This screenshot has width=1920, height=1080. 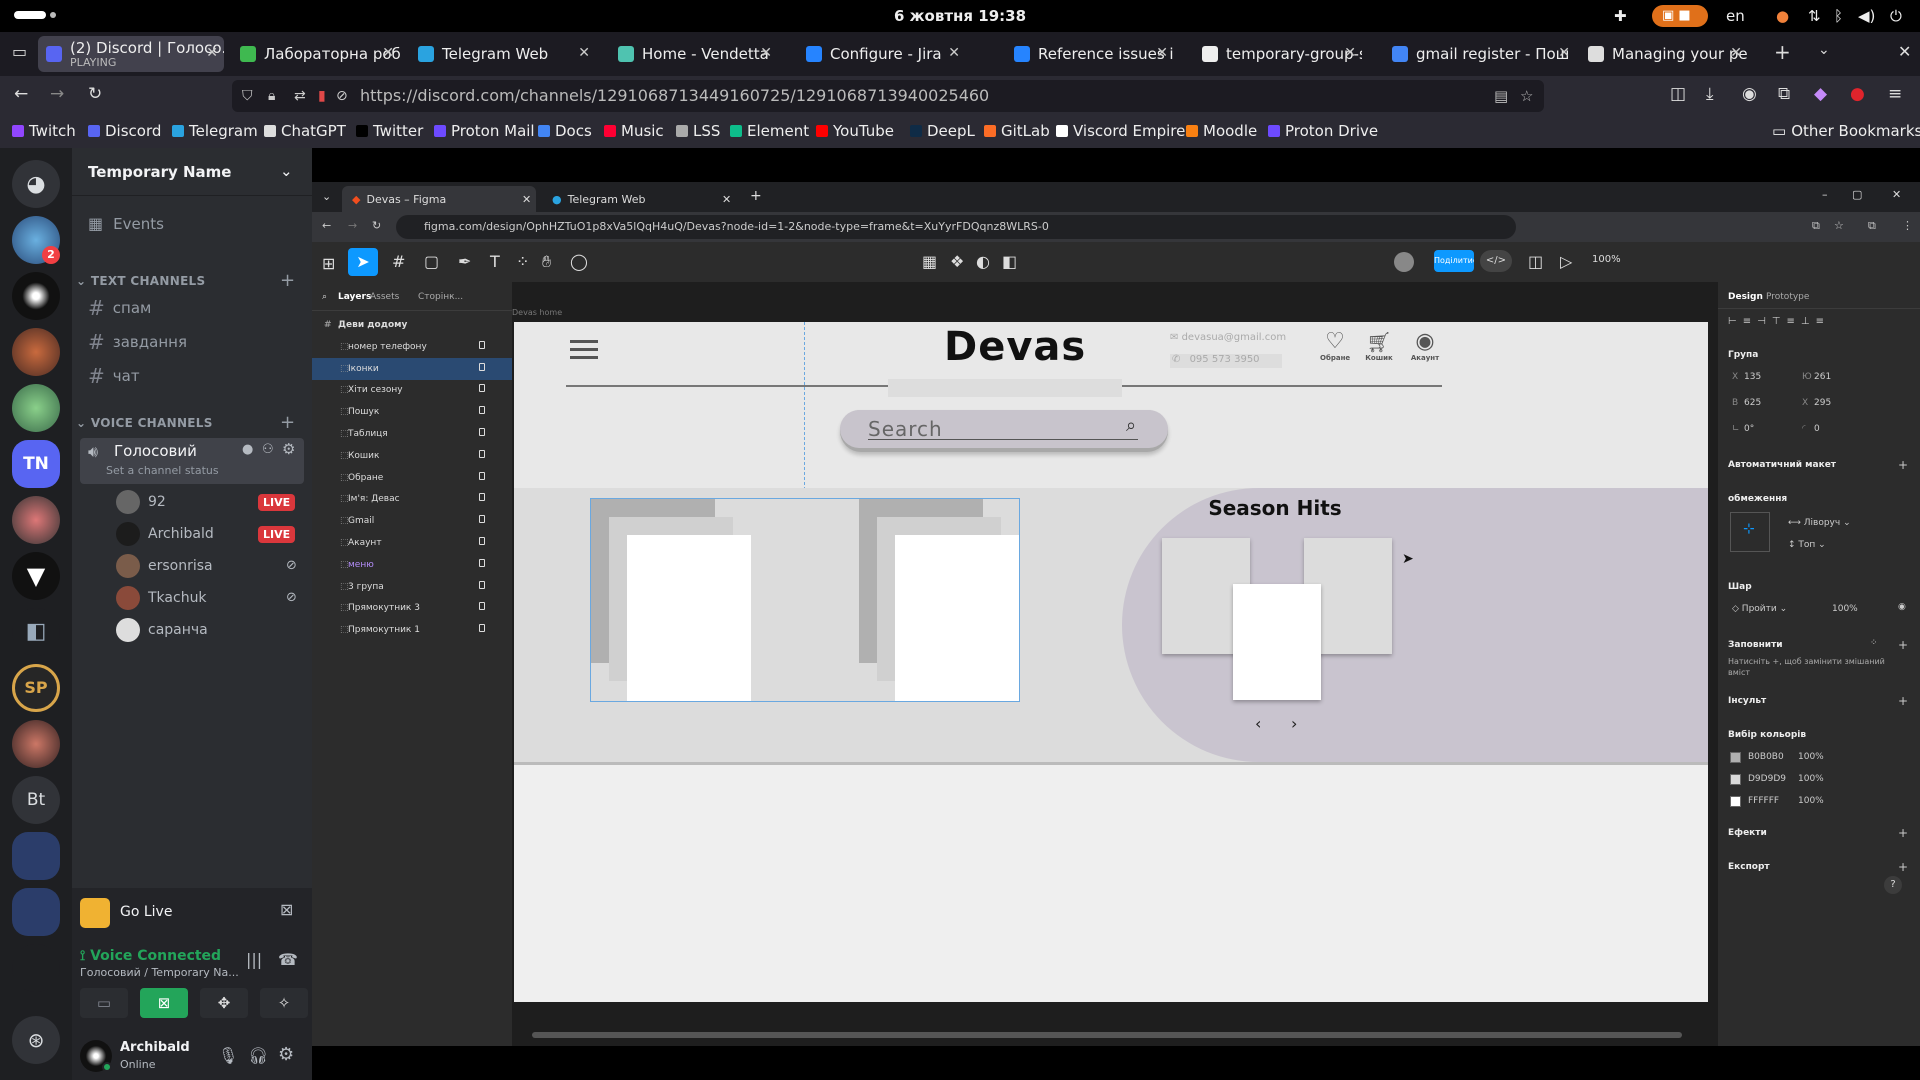 What do you see at coordinates (36, 464) in the screenshot?
I see `server-icon-tn: TN` at bounding box center [36, 464].